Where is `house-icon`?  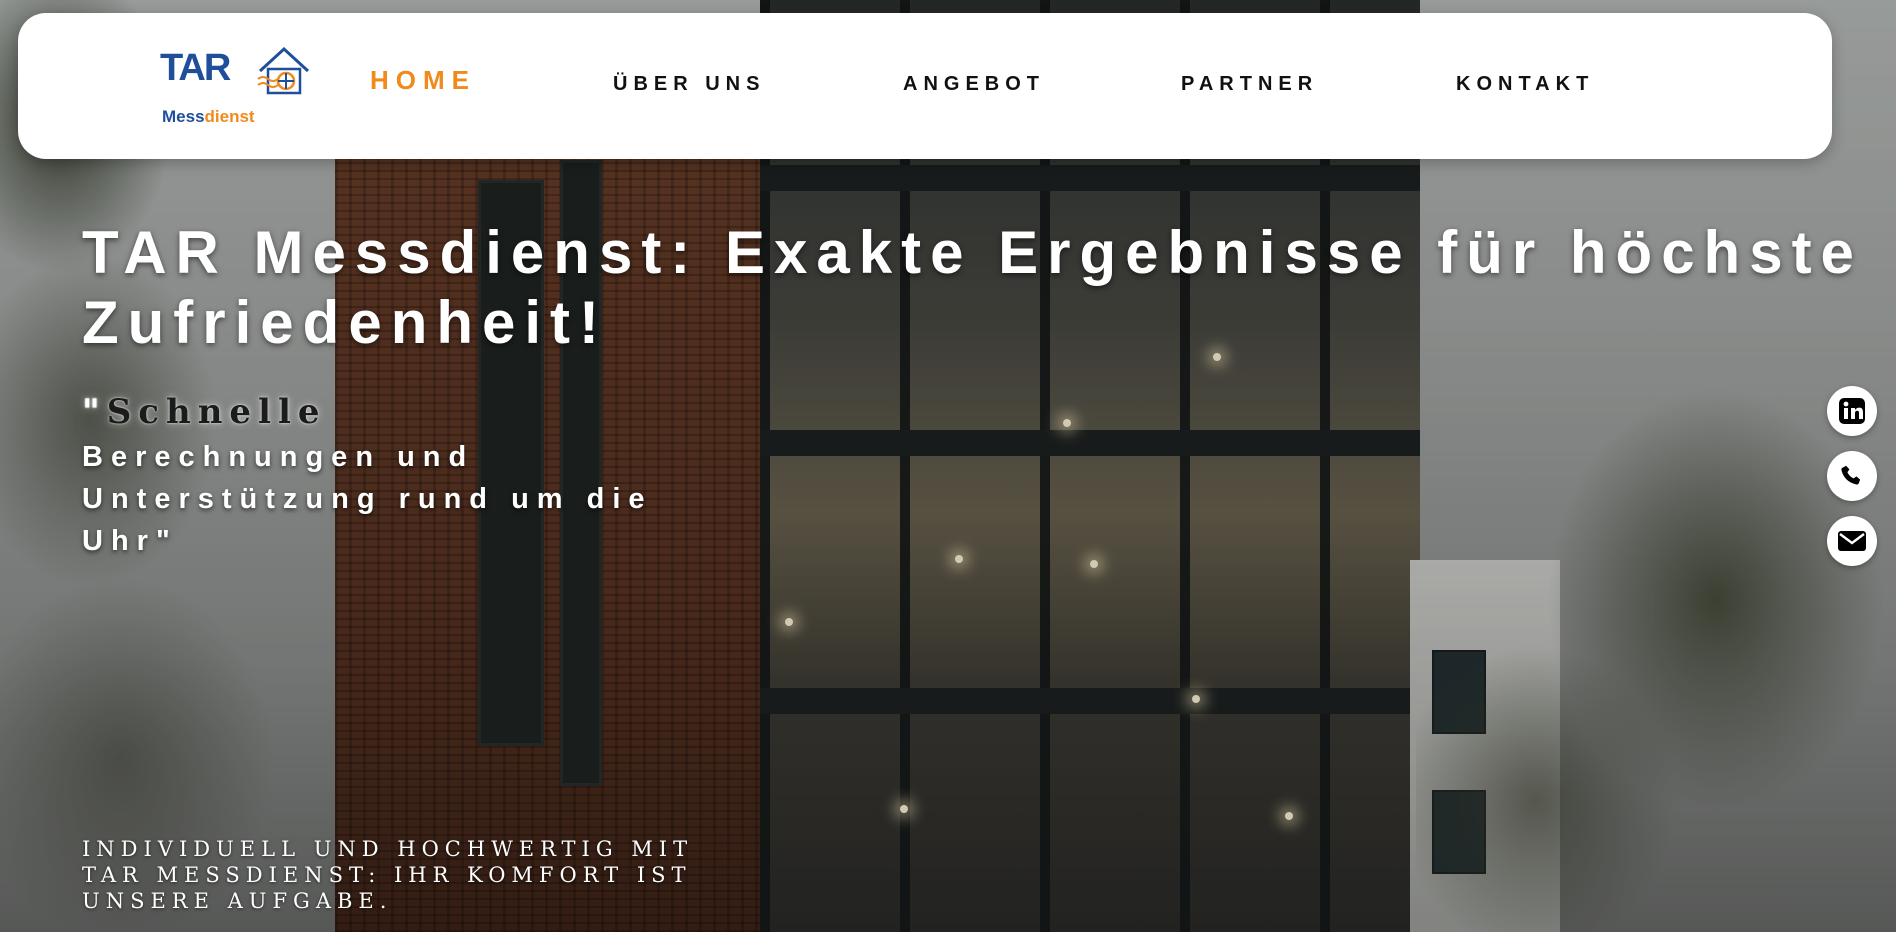 house-icon is located at coordinates (283, 70).